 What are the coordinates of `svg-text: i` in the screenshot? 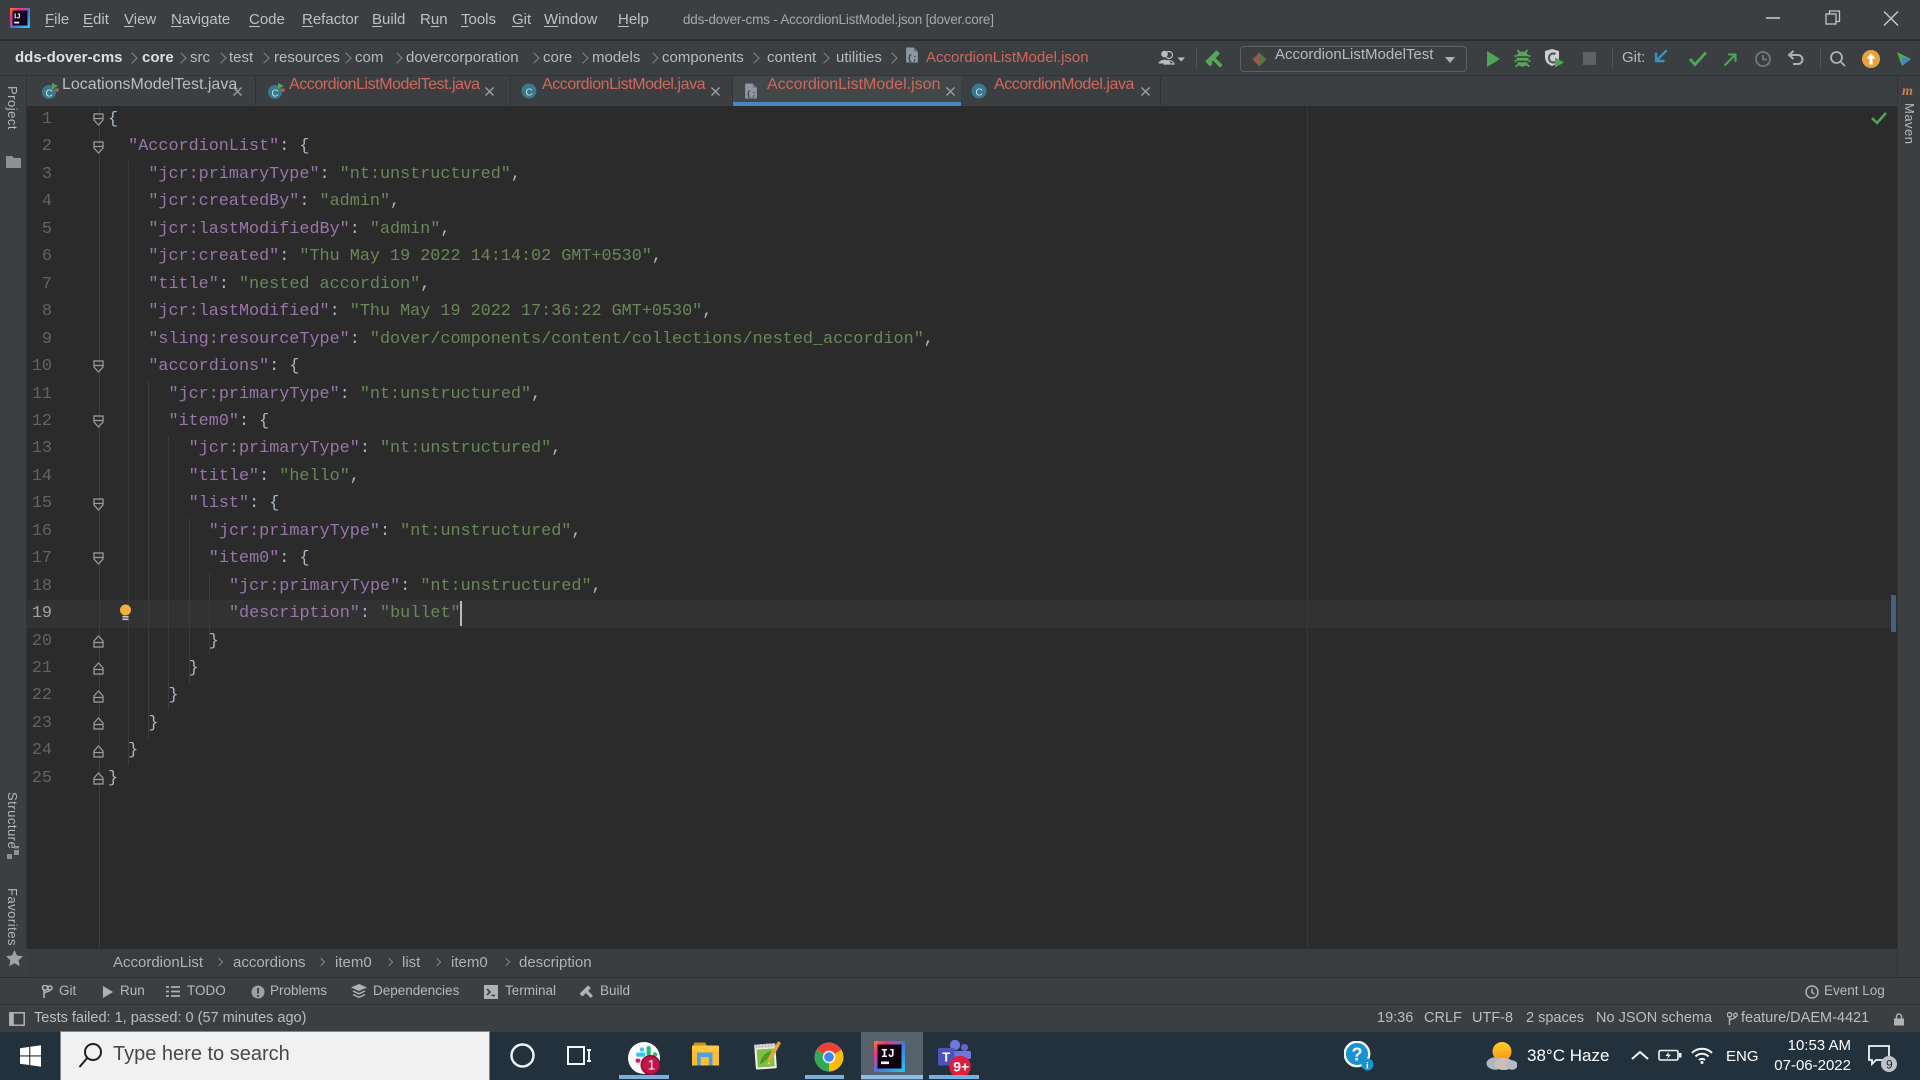 It's located at (1367, 1067).